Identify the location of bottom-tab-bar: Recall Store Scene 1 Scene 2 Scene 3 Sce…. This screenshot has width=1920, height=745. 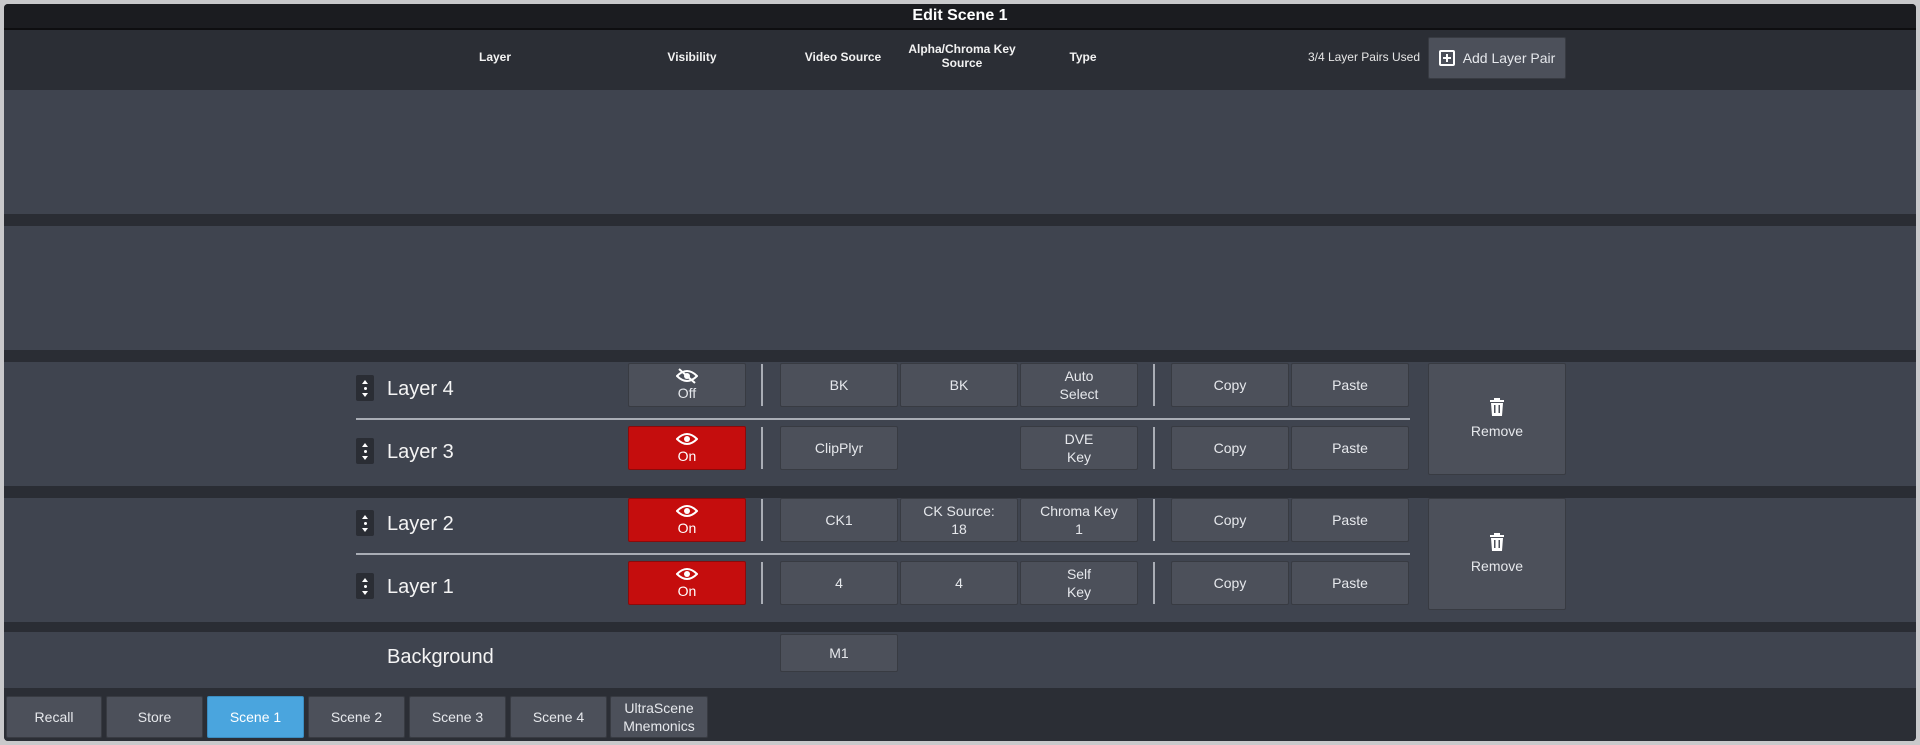
(960, 714).